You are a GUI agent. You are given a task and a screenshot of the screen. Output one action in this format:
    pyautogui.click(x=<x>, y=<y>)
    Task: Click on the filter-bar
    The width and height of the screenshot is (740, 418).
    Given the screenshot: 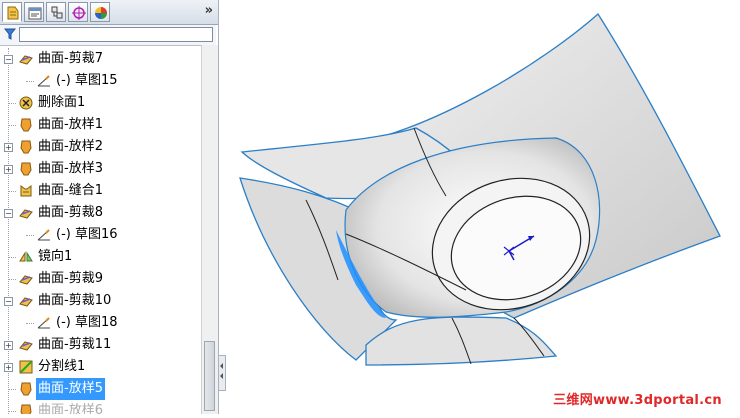 What is the action you would take?
    pyautogui.click(x=108, y=35)
    